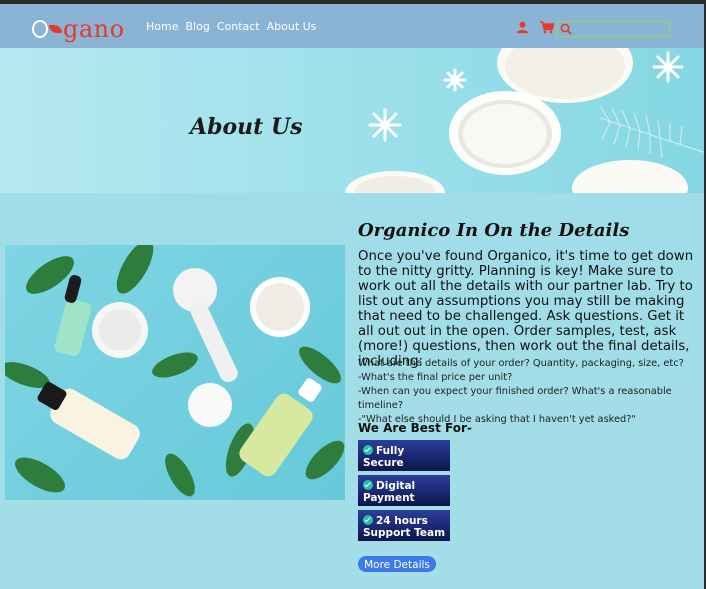  I want to click on main-menu: Home Blog Contact About Us, so click(234, 26).